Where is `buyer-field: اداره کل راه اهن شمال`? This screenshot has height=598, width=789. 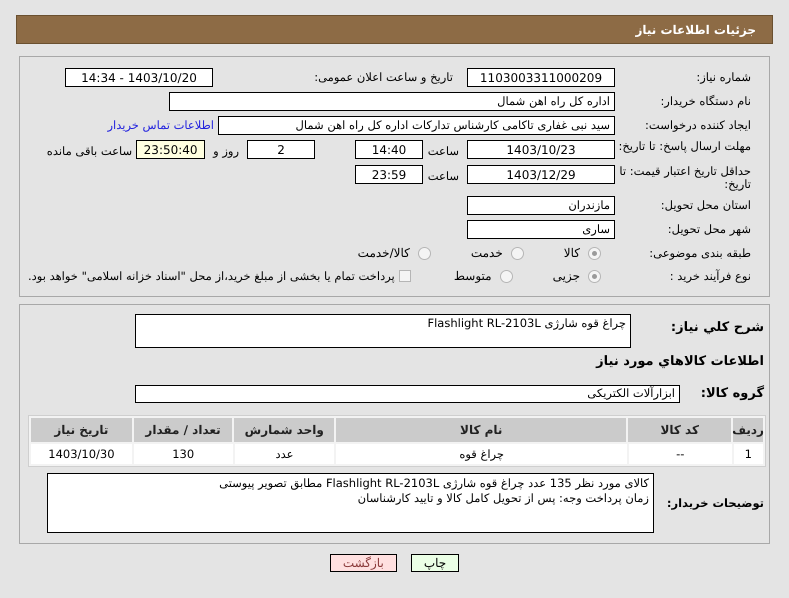 buyer-field: اداره کل راه اهن شمال is located at coordinates (392, 101).